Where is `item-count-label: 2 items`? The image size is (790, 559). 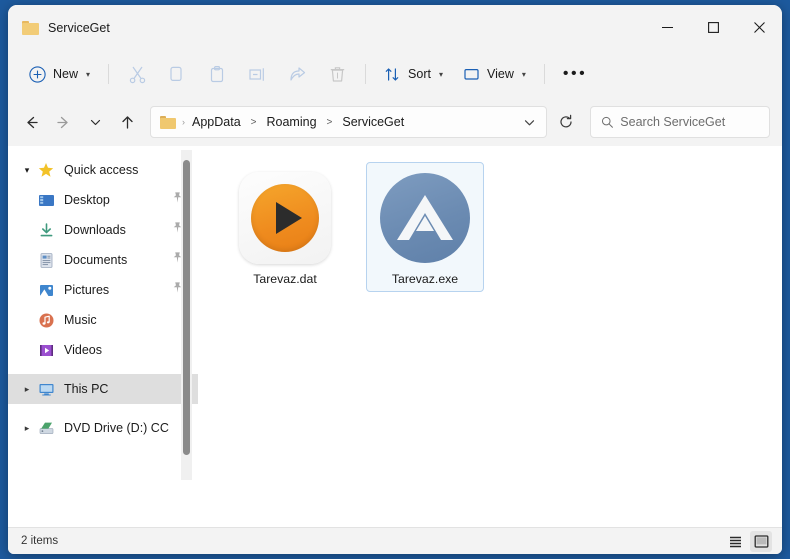 item-count-label: 2 items is located at coordinates (40, 541).